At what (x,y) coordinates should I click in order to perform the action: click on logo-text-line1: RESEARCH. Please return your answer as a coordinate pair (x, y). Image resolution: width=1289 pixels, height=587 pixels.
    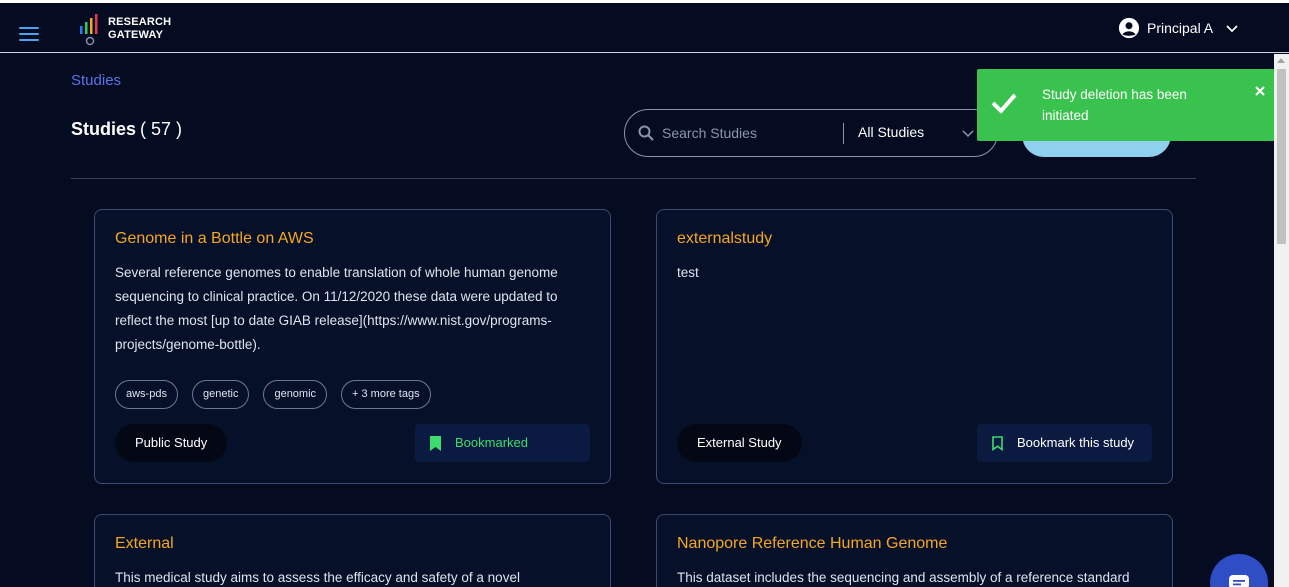
    Looking at the image, I should click on (140, 22).